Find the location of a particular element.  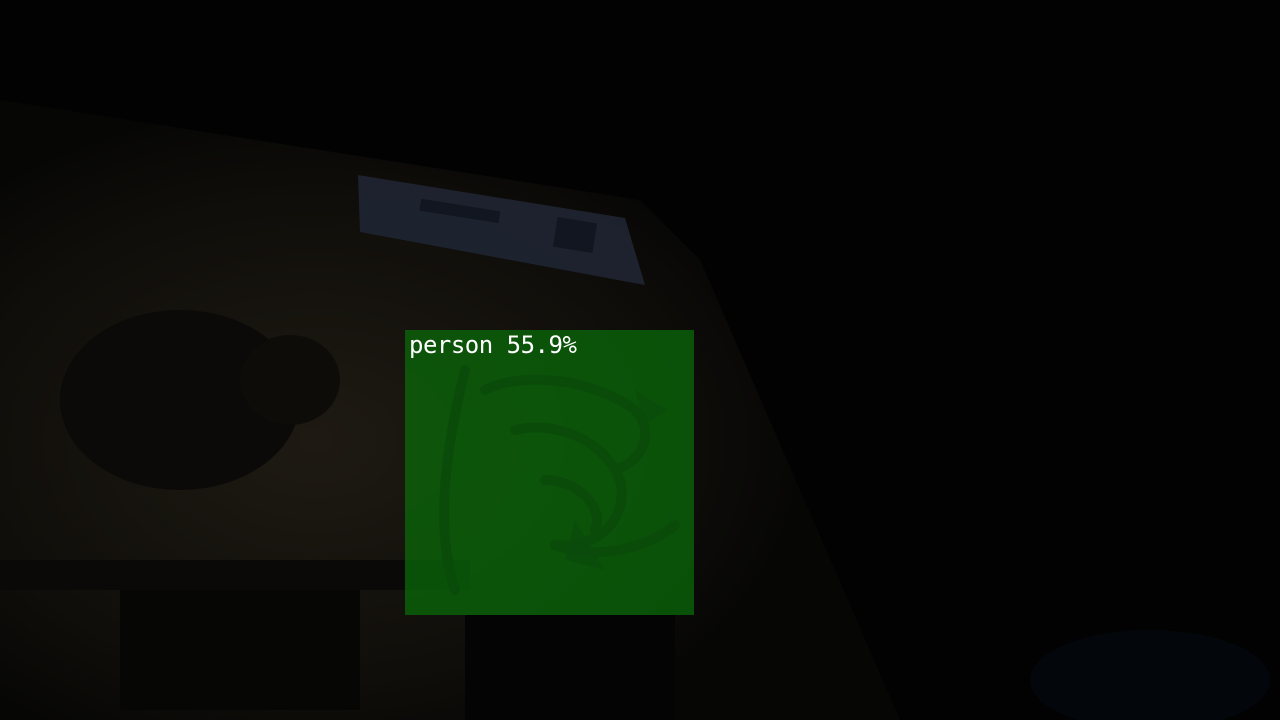

detection-box-person: person 55.9% is located at coordinates (549, 472).